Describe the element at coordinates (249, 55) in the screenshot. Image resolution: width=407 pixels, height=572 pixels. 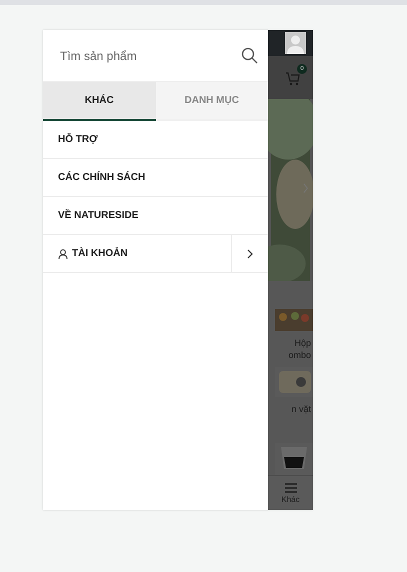
I see `search-icon` at that location.